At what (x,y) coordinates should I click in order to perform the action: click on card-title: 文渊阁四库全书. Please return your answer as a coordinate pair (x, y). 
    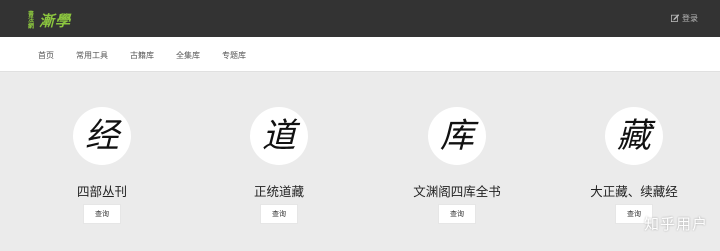
    Looking at the image, I should click on (457, 191).